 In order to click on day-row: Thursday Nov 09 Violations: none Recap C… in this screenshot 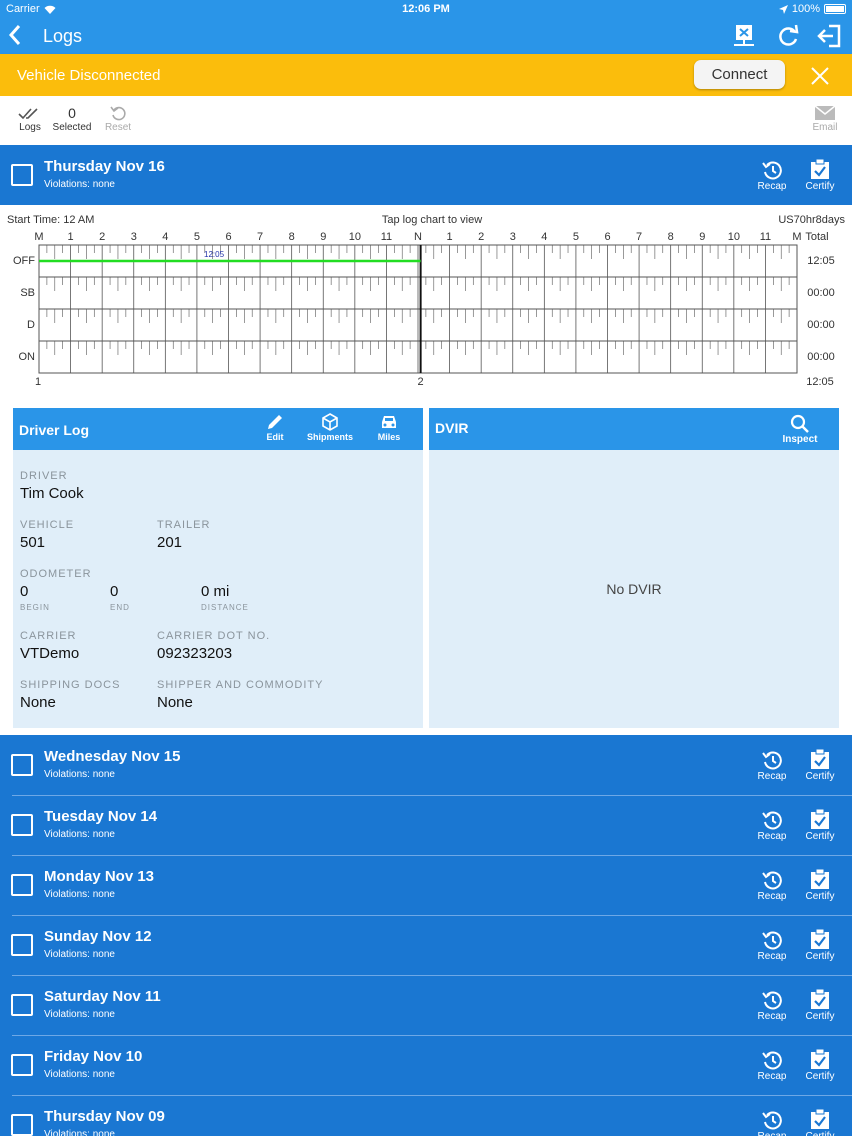, I will do `click(426, 1115)`.